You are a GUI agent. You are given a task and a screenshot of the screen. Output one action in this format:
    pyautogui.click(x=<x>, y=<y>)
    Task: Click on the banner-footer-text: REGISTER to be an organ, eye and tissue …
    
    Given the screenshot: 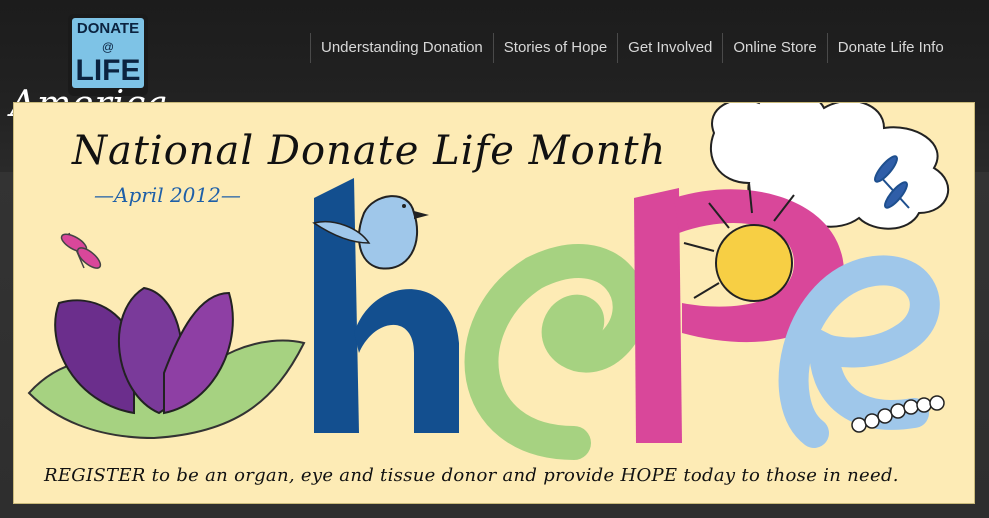 What is the action you would take?
    pyautogui.click(x=471, y=475)
    